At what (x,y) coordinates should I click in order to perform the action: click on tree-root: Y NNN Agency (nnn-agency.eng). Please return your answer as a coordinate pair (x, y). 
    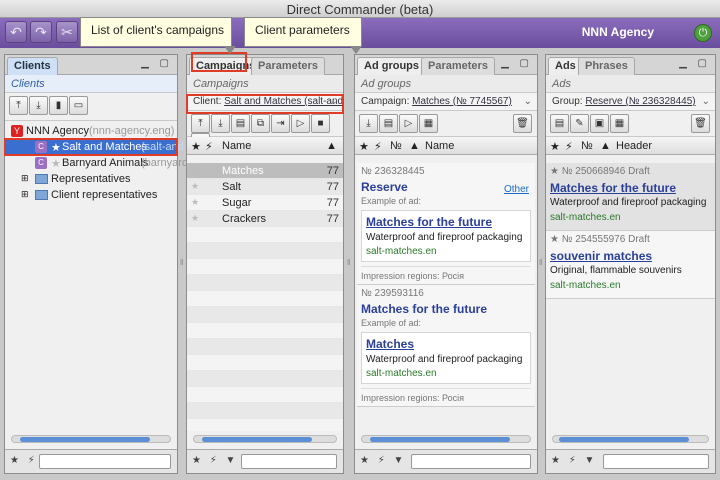
    Looking at the image, I should click on (91, 131).